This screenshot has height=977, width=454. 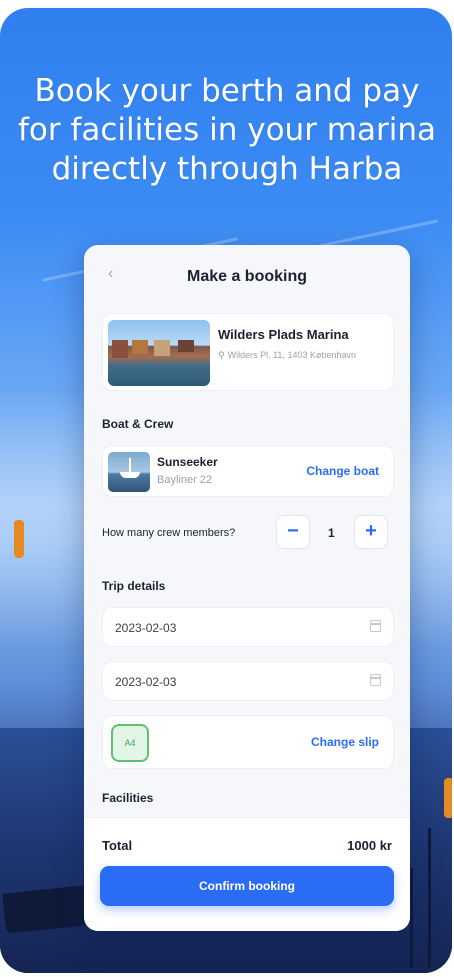 What do you see at coordinates (130, 743) in the screenshot?
I see `slip-badge: A4` at bounding box center [130, 743].